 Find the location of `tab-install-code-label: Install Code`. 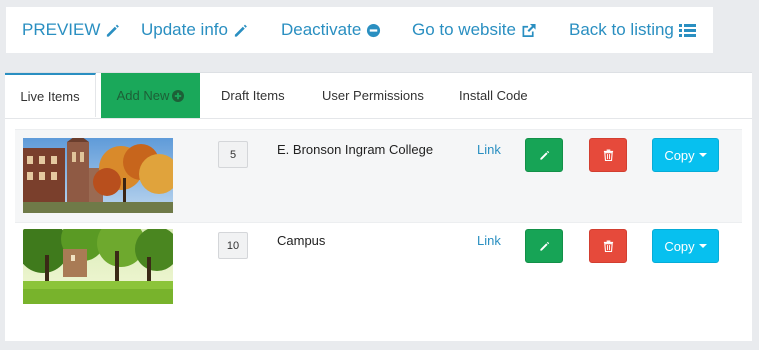

tab-install-code-label: Install Code is located at coordinates (493, 95).